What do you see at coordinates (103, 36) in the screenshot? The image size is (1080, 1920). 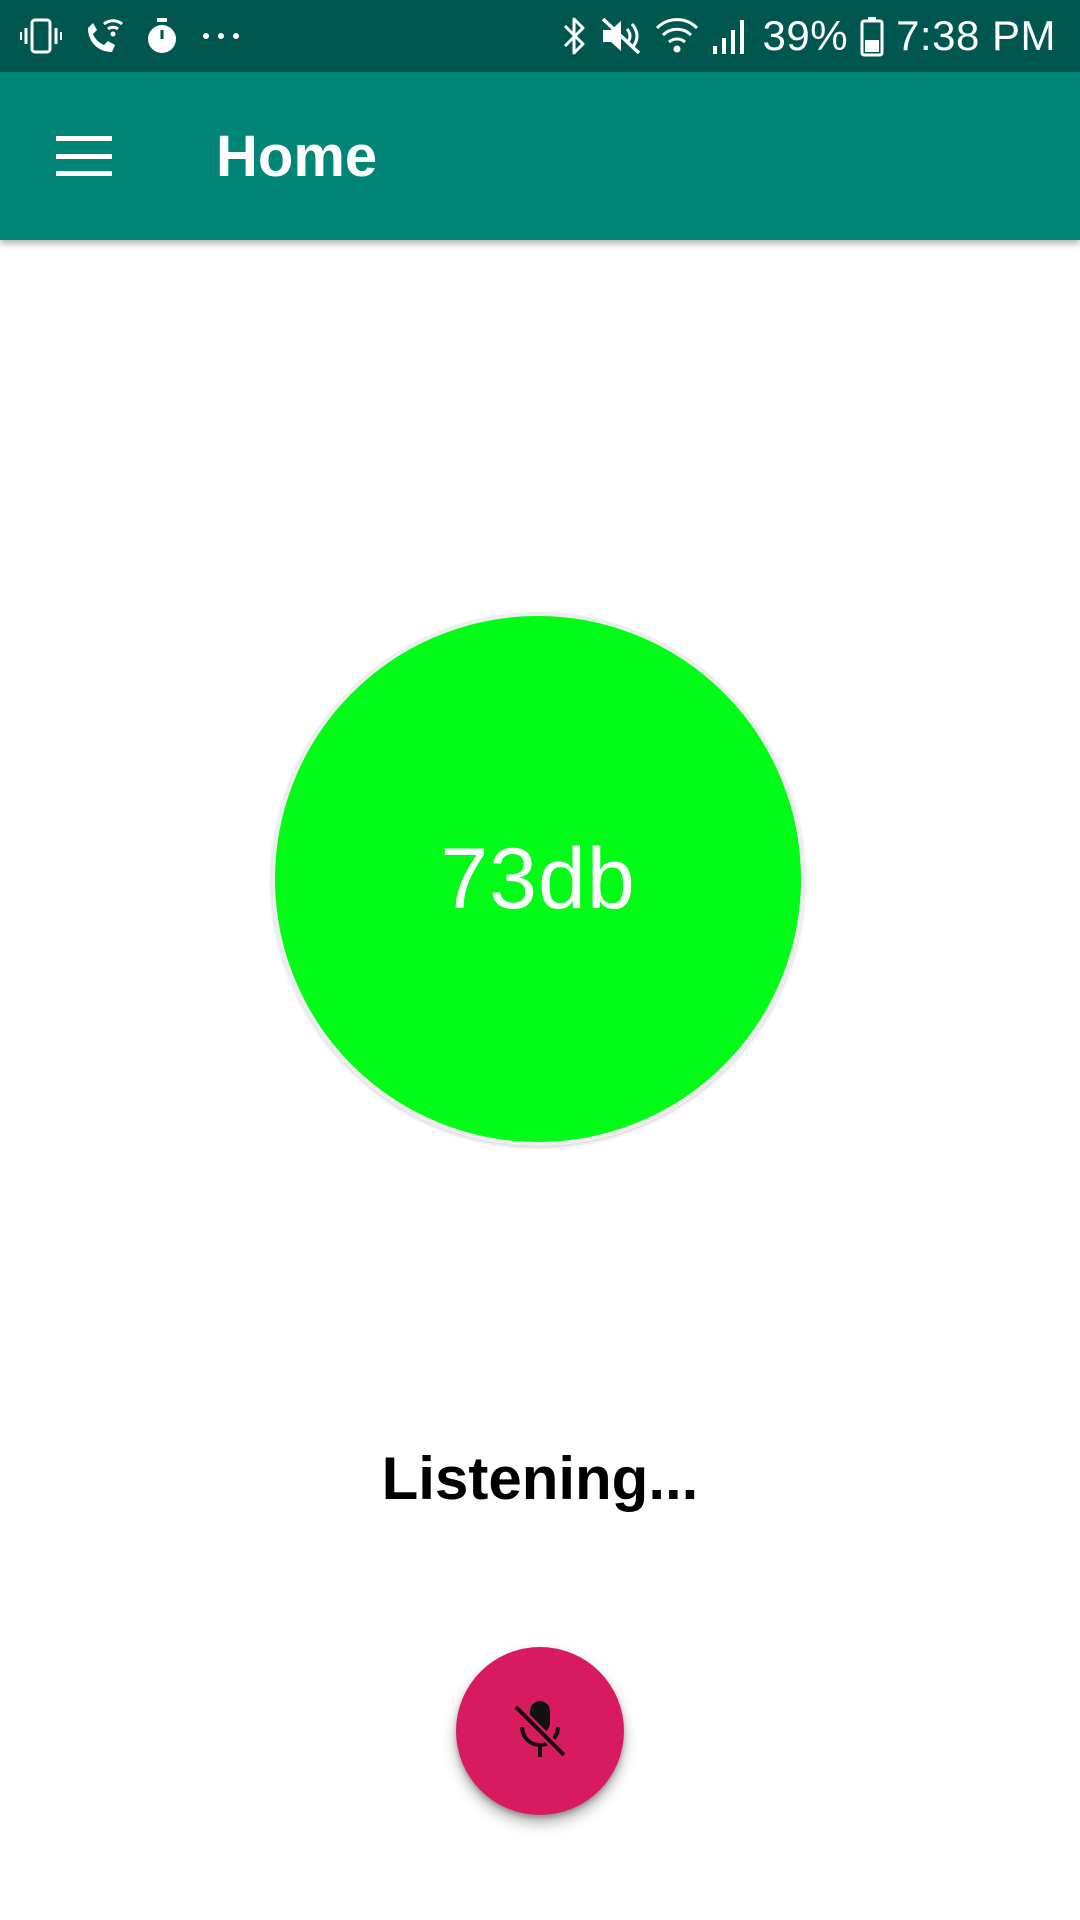 I see `wifi-calling-icon` at bounding box center [103, 36].